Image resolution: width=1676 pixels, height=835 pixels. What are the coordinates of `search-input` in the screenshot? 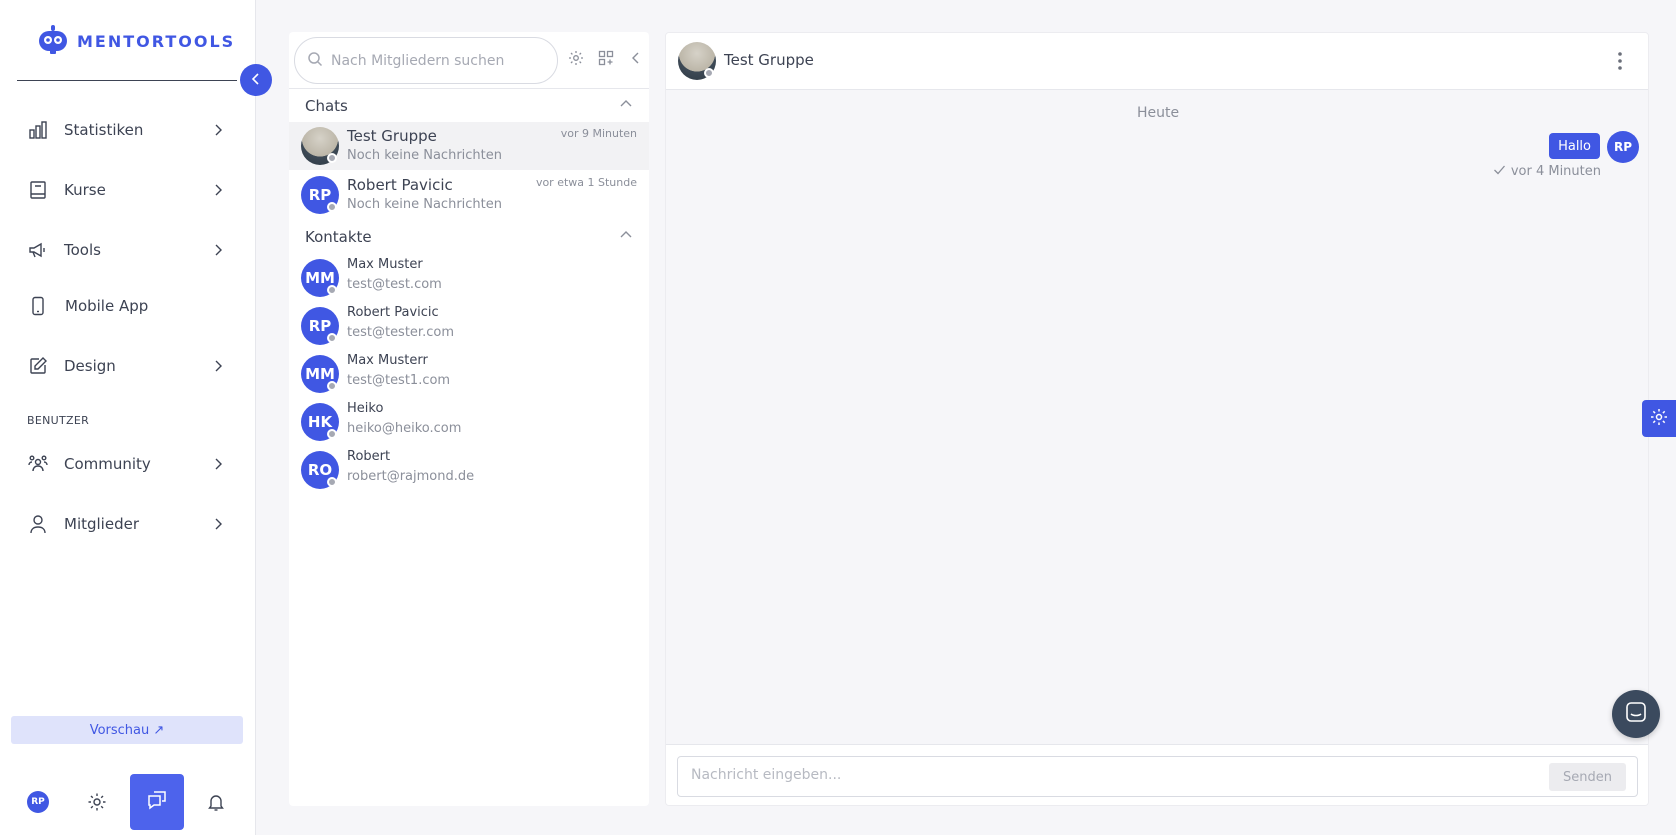 It's located at (436, 60).